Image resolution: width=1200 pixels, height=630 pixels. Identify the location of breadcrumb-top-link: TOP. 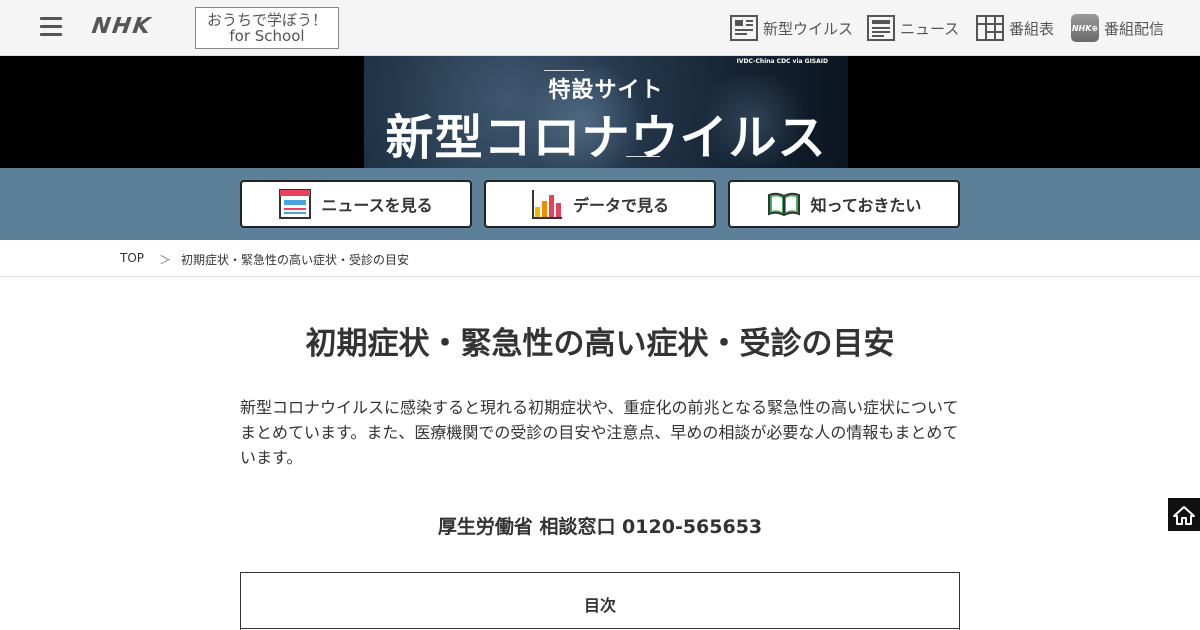
(132, 258).